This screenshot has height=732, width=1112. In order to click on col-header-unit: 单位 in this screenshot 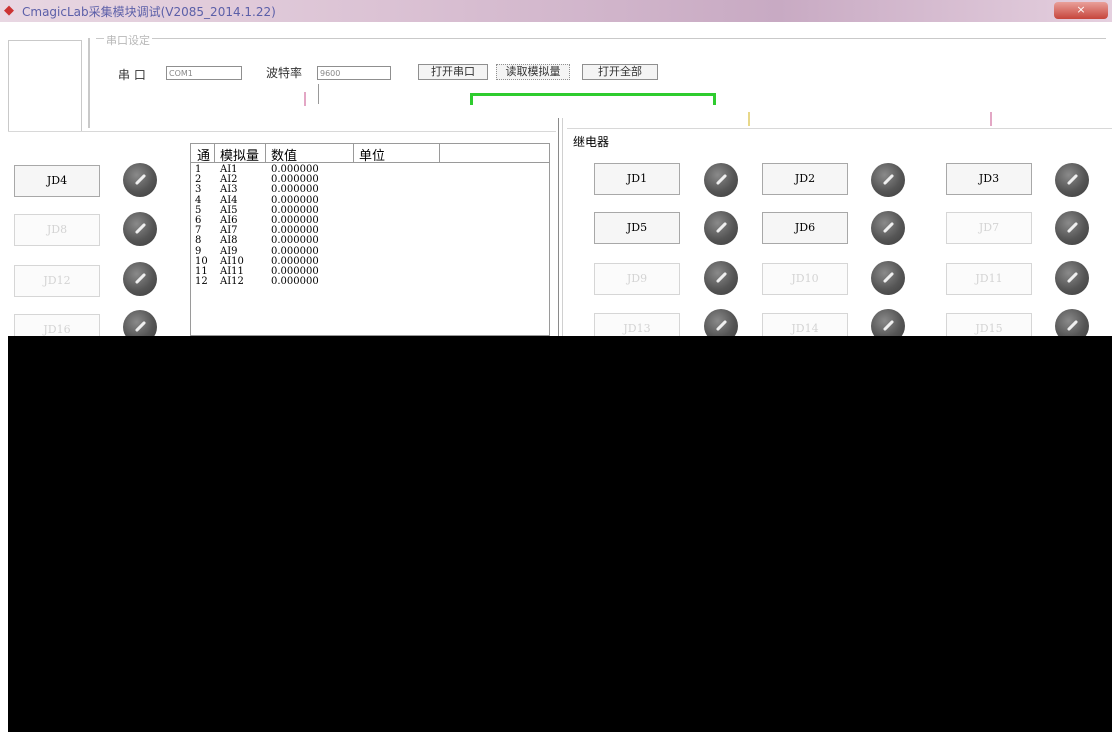, I will do `click(372, 154)`.